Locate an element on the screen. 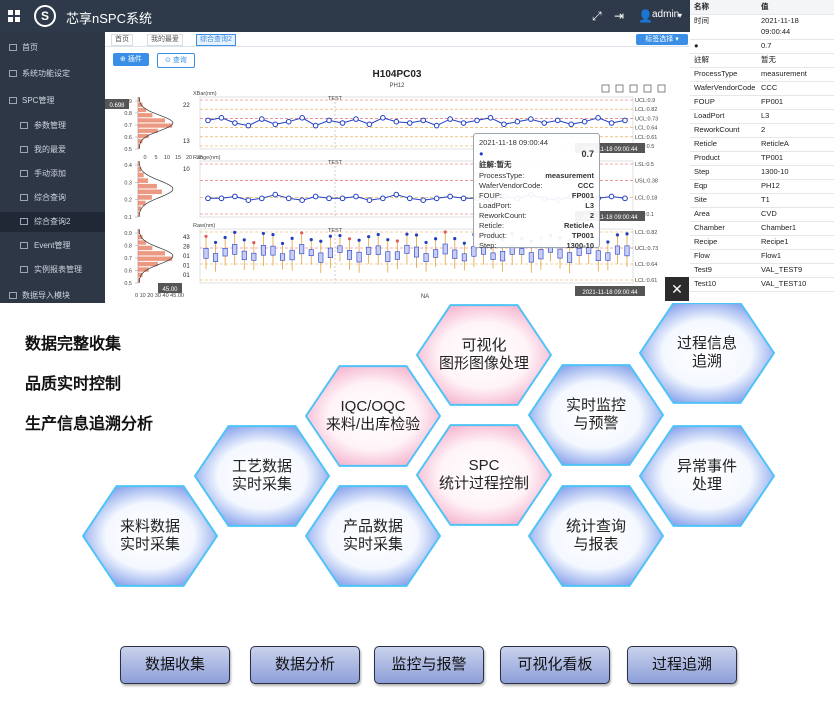 The width and height of the screenshot is (834, 704). hexagon-label: 工艺数据 实时采集 is located at coordinates (261, 475).